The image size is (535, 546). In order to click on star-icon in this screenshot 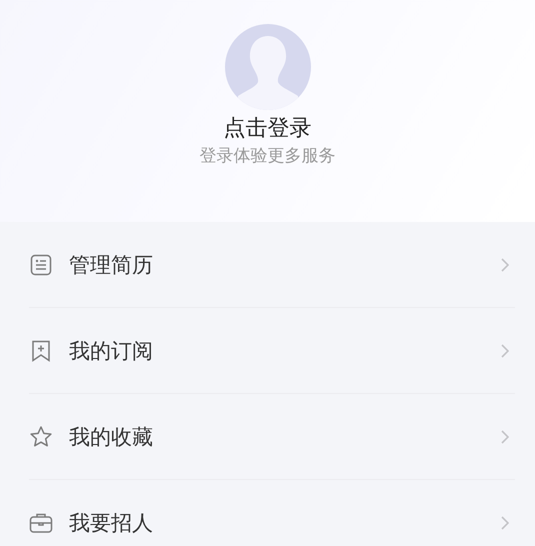, I will do `click(41, 436)`.